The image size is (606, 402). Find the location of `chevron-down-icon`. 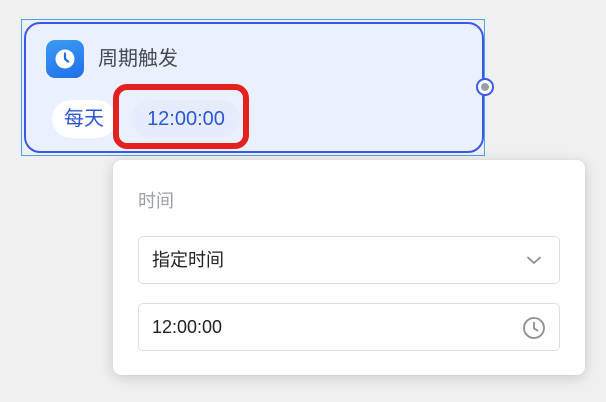

chevron-down-icon is located at coordinates (534, 260).